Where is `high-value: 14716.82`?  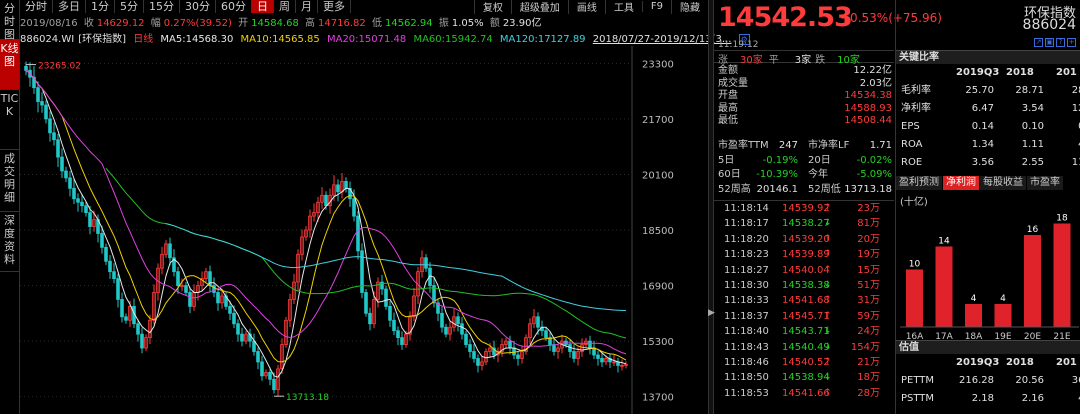
high-value: 14716.82 is located at coordinates (342, 23).